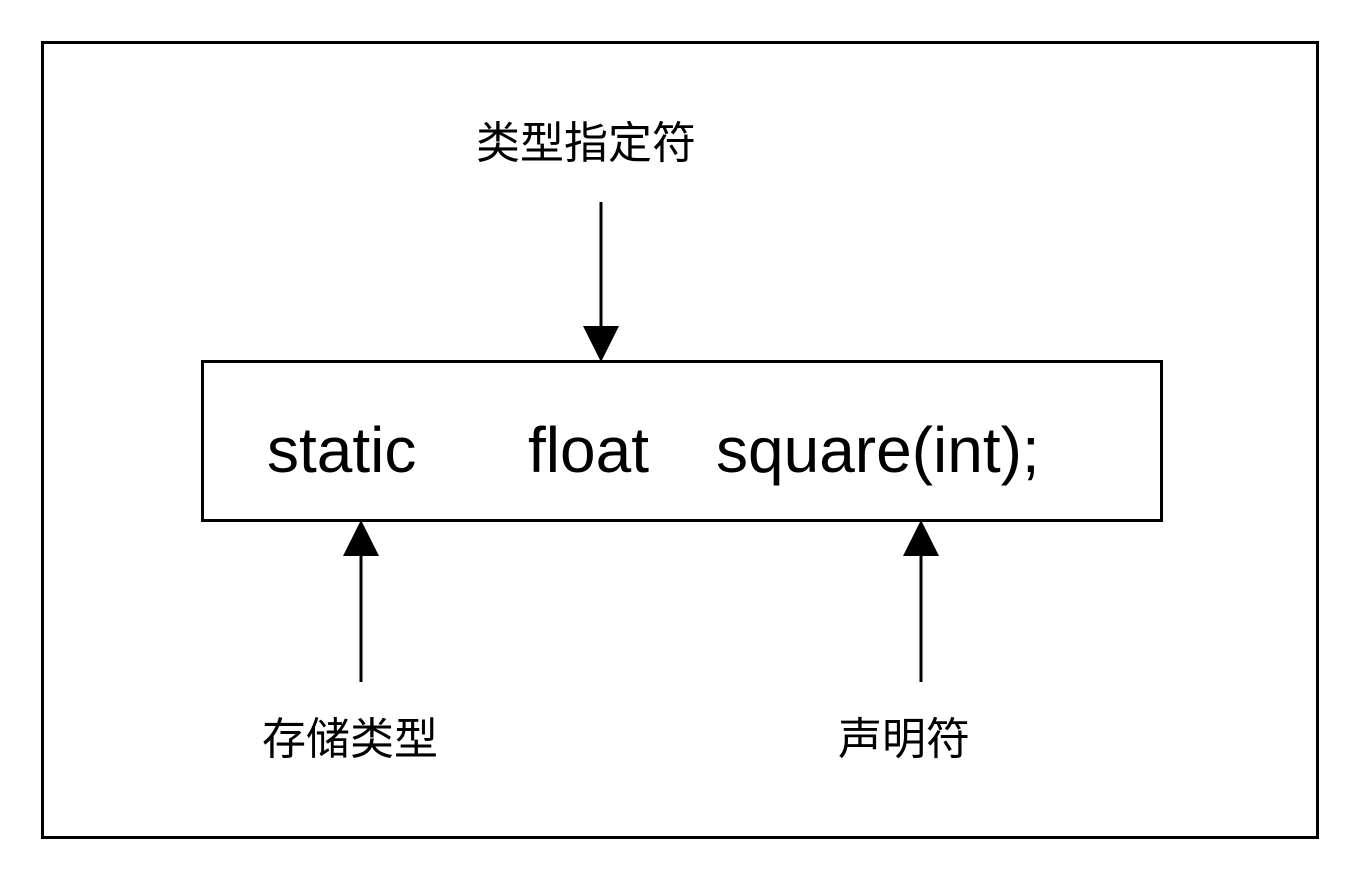  What do you see at coordinates (361, 601) in the screenshot?
I see `storage-class-arrow` at bounding box center [361, 601].